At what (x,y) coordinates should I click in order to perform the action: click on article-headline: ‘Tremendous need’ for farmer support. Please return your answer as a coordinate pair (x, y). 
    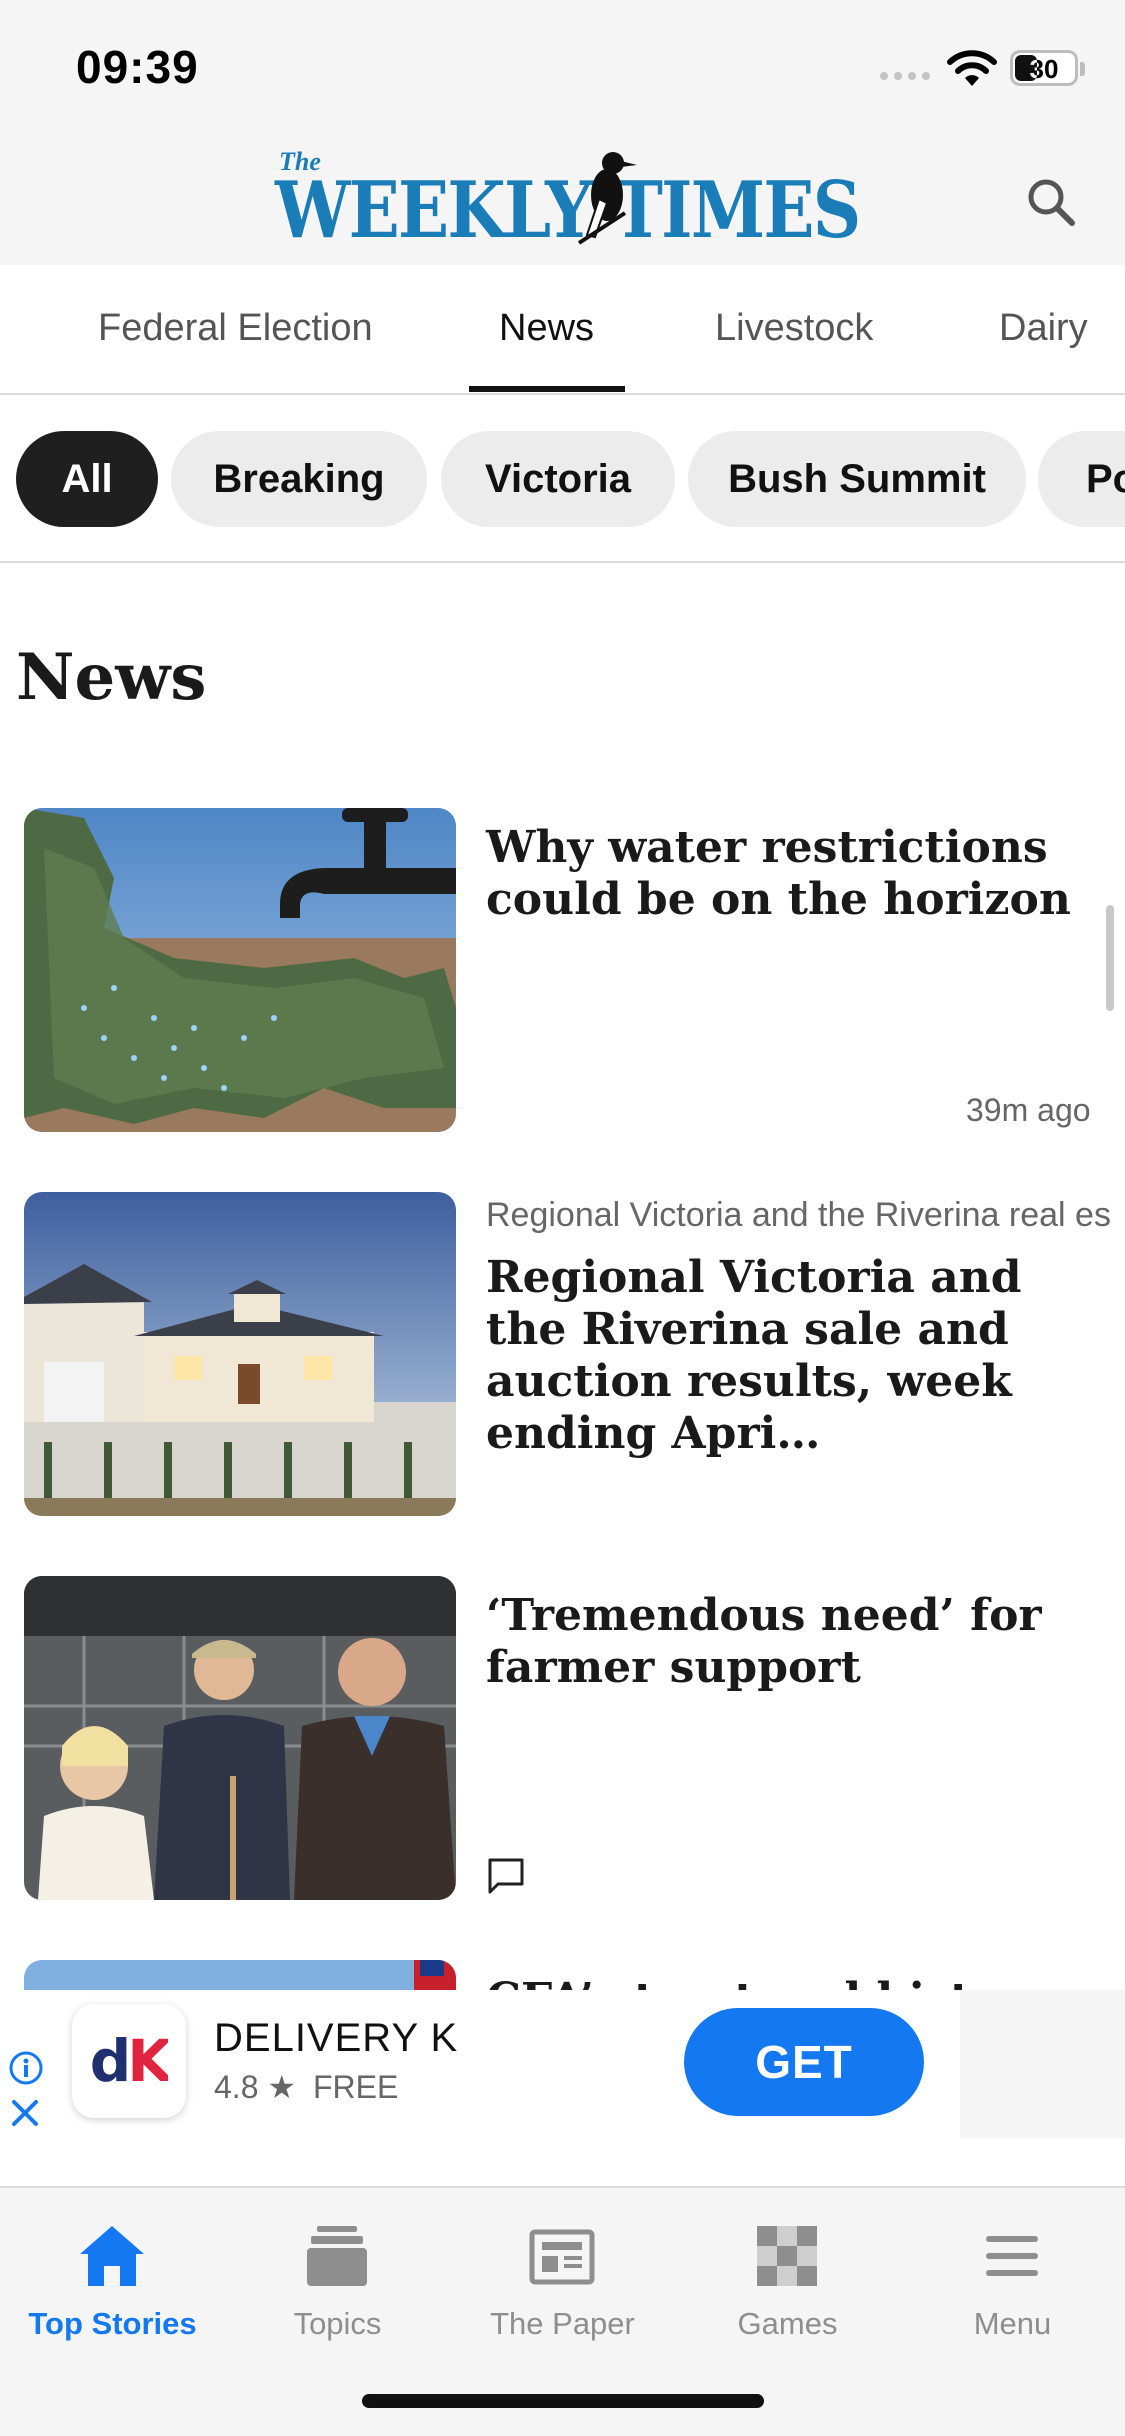
    Looking at the image, I should click on (796, 1642).